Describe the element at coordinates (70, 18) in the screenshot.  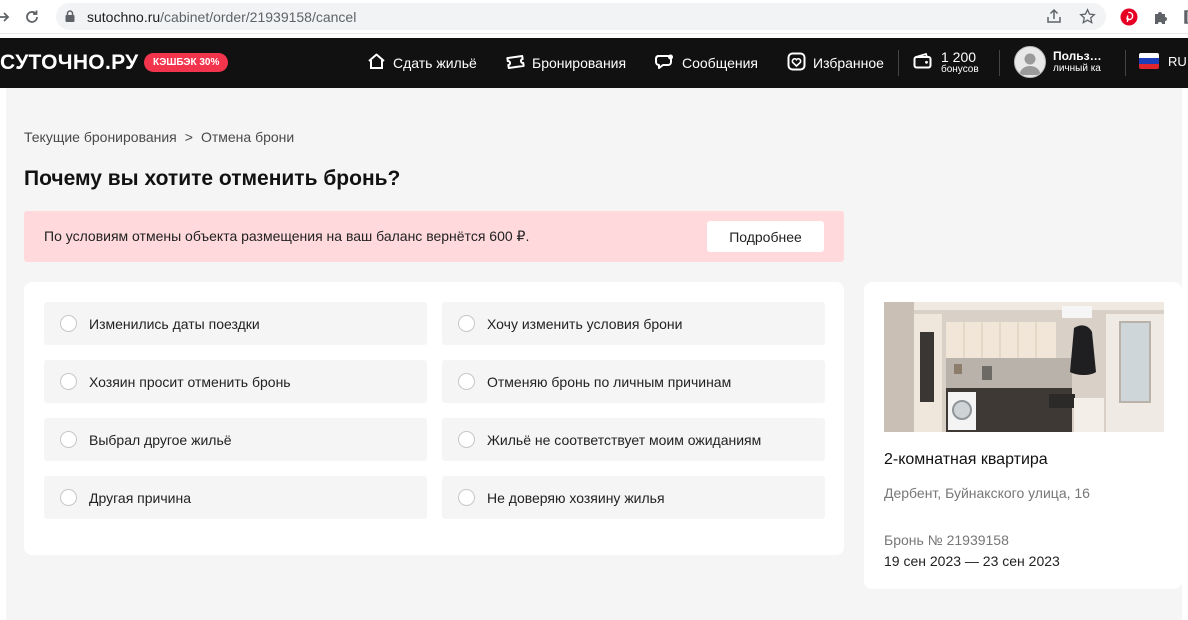
I see `lock-icon` at that location.